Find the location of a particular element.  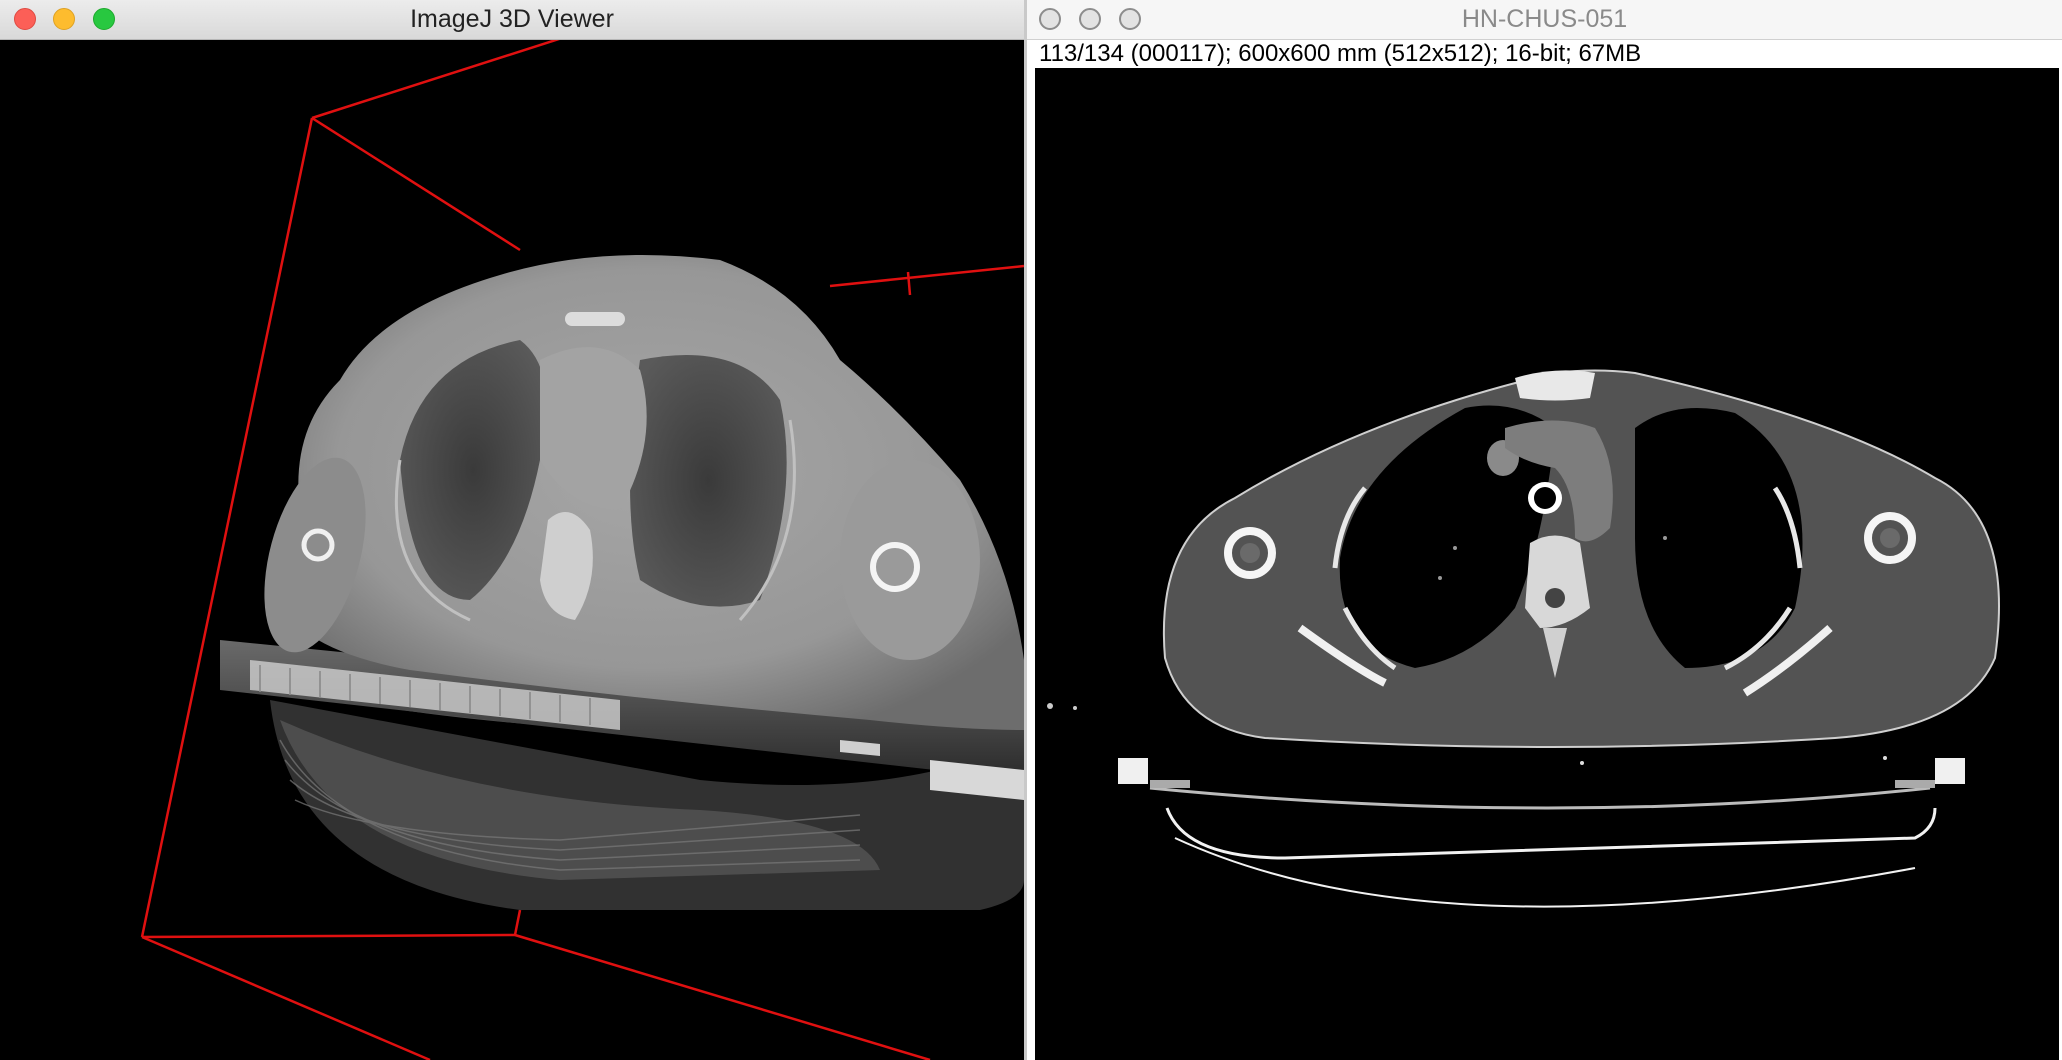

image-stack-titlebar: HN-CHUS-051 is located at coordinates (1544, 20).